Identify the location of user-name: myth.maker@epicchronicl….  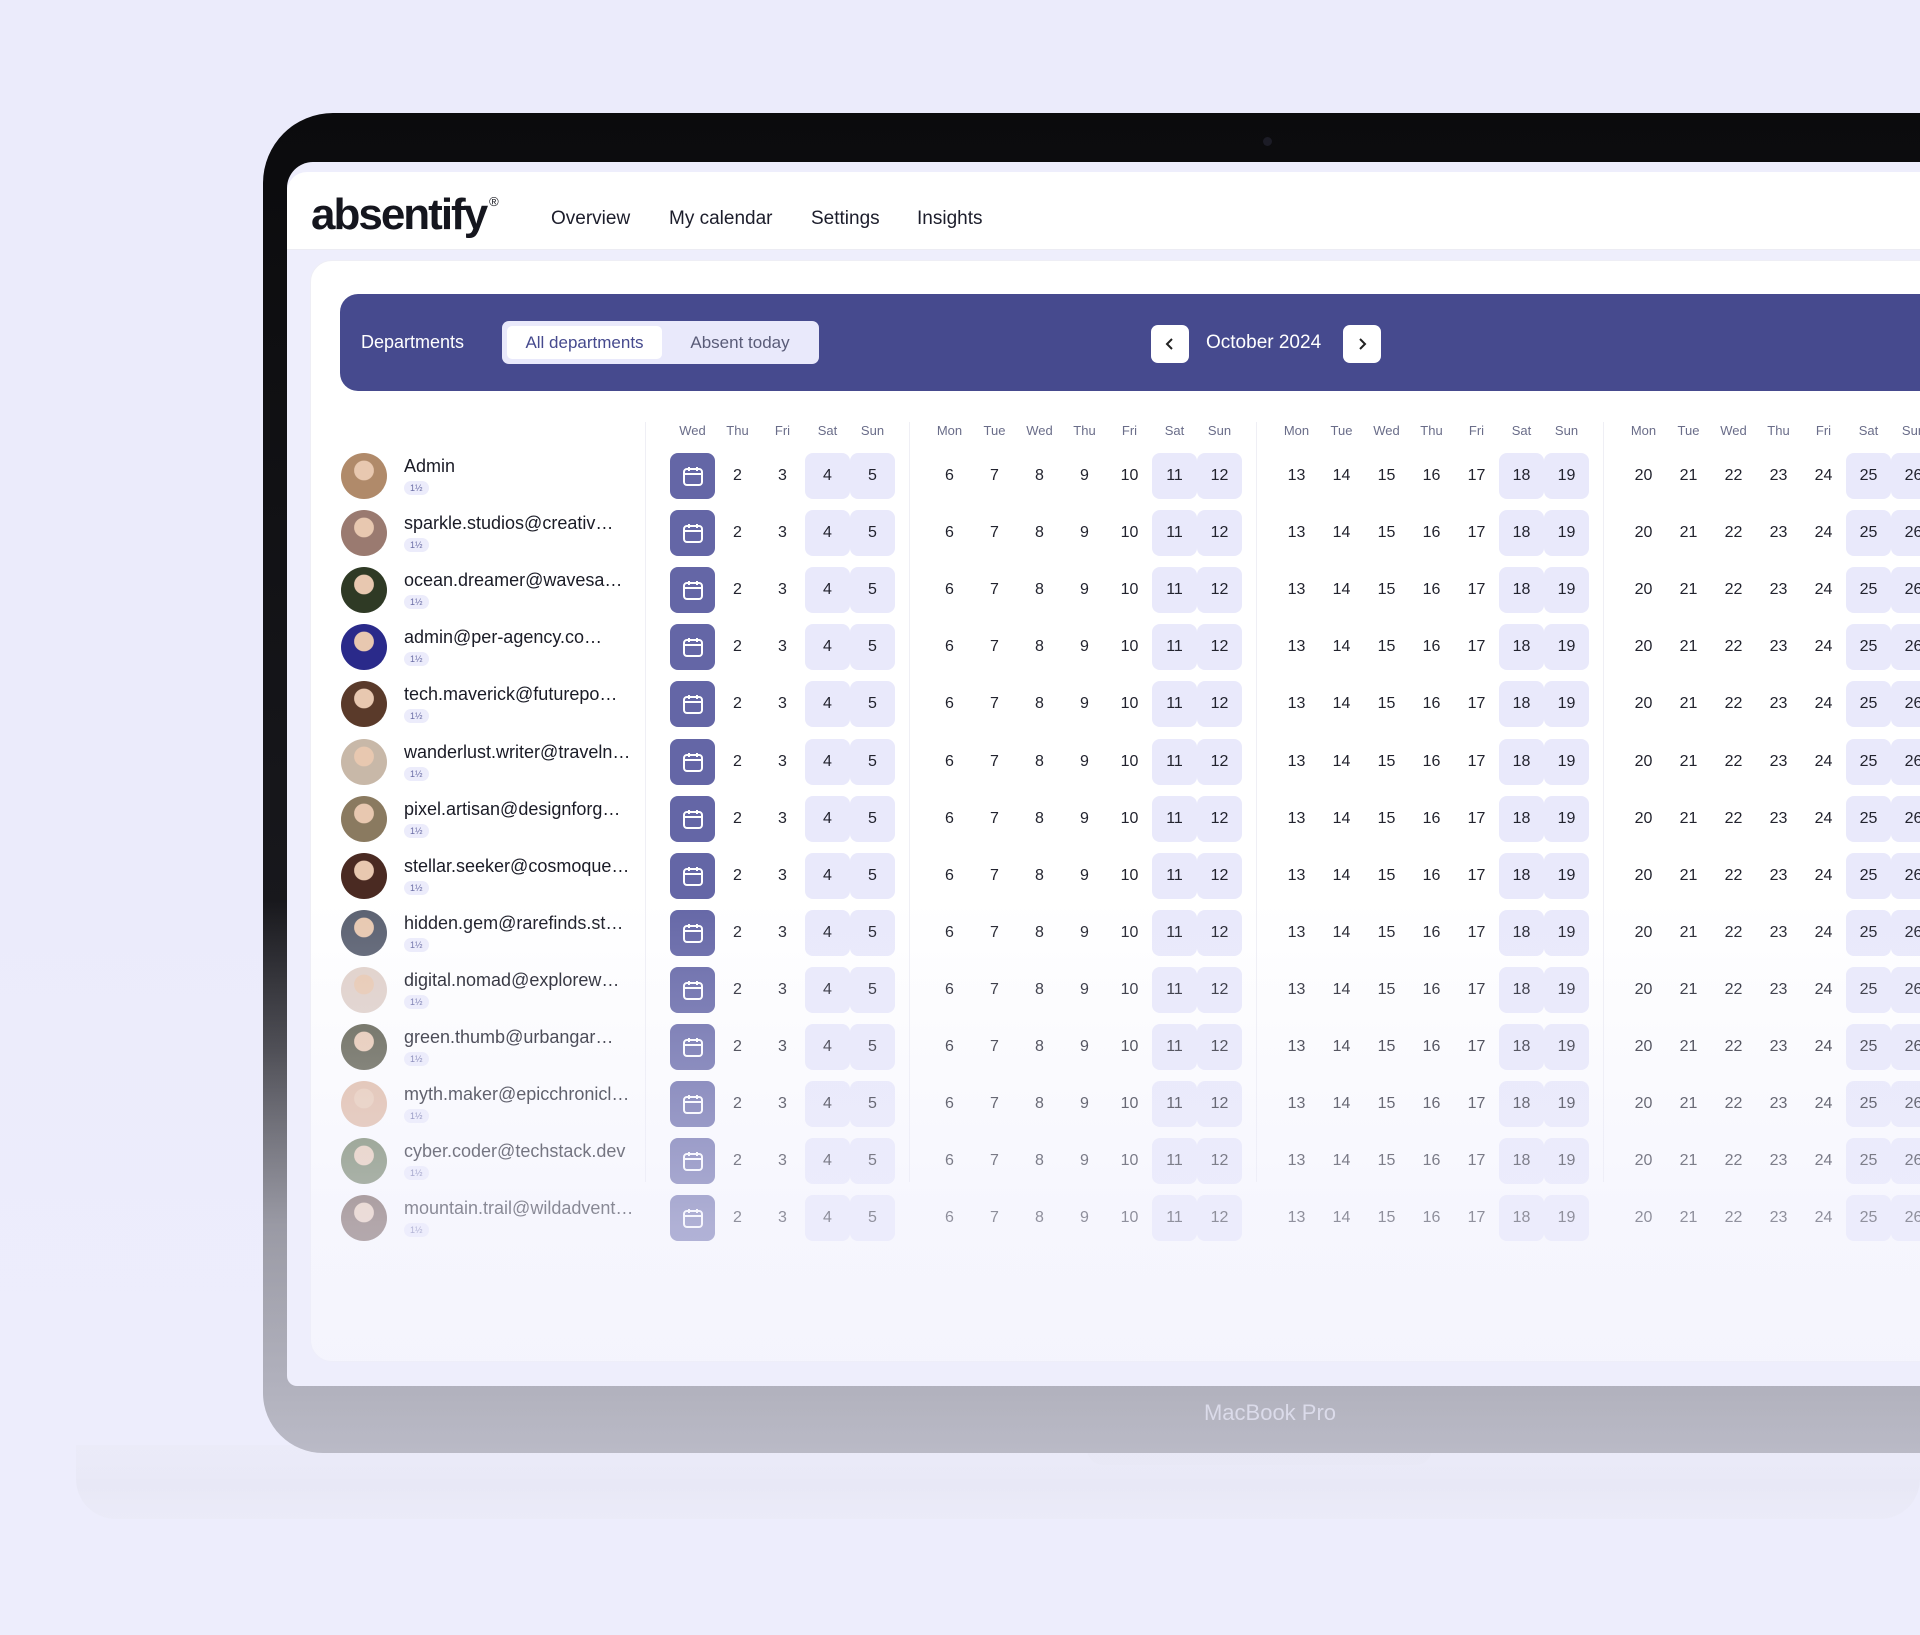
(516, 1094).